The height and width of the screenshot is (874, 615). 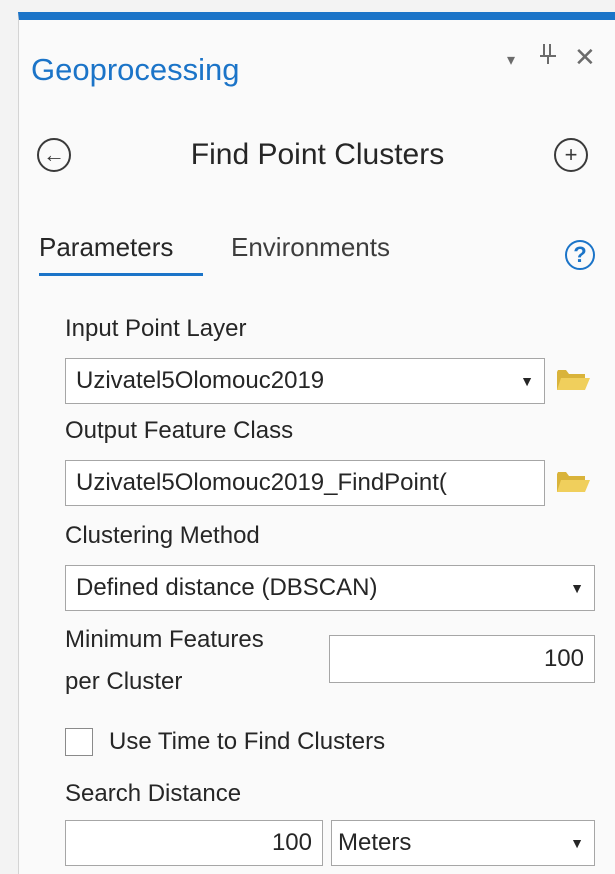 I want to click on min-features-value: 100, so click(x=563, y=658).